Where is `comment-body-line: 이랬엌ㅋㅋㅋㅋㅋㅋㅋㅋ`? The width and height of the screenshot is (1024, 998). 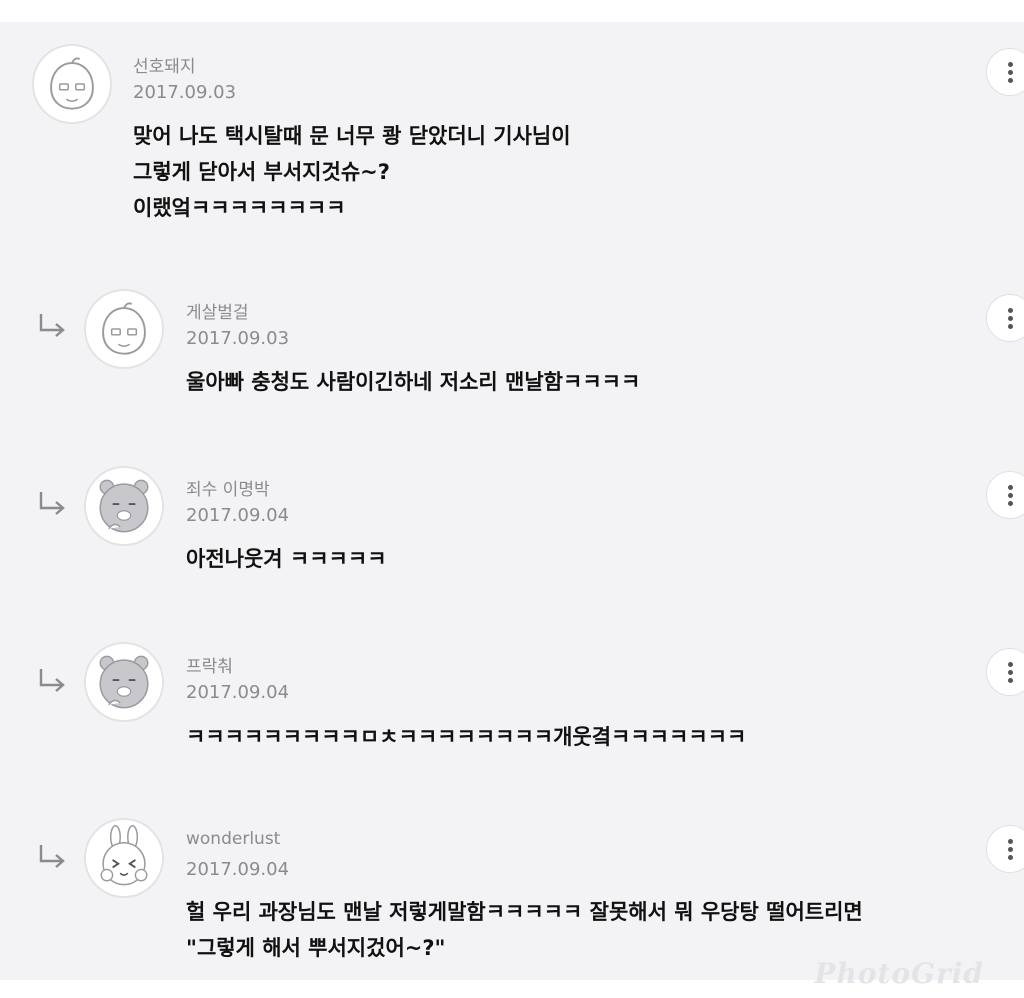
comment-body-line: 이랬엌ㅋㅋㅋㅋㅋㅋㅋㅋ is located at coordinates (239, 208).